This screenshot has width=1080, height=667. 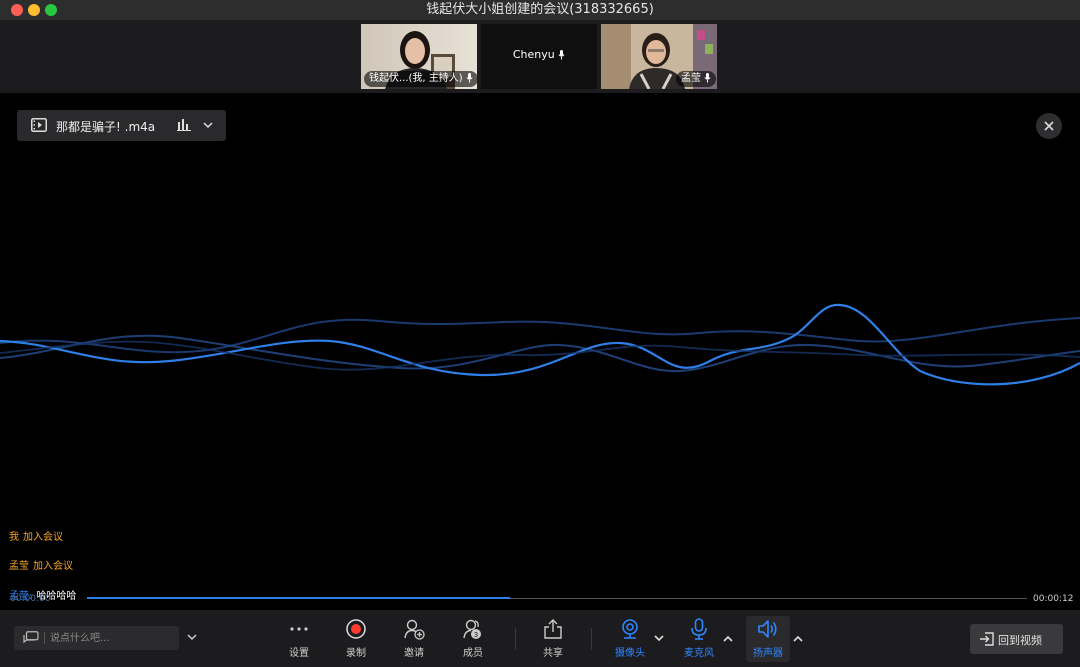 What do you see at coordinates (356, 641) in the screenshot?
I see `record-button: 录制` at bounding box center [356, 641].